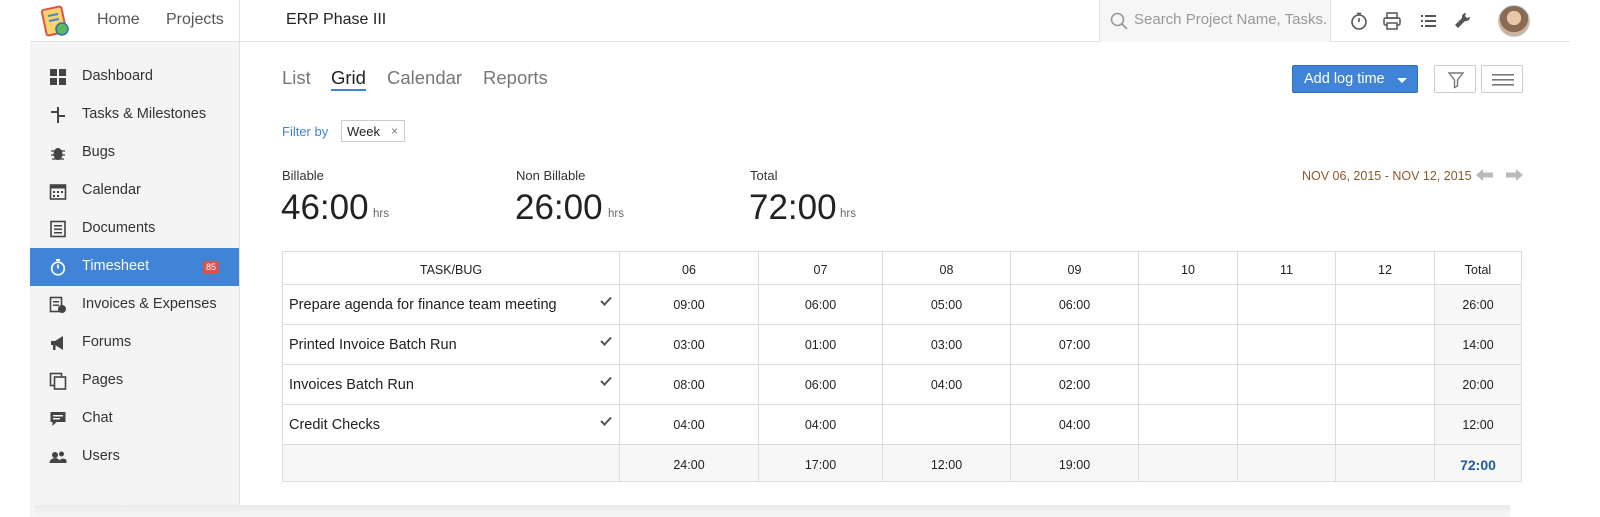  I want to click on total-value: 72:00, so click(793, 207).